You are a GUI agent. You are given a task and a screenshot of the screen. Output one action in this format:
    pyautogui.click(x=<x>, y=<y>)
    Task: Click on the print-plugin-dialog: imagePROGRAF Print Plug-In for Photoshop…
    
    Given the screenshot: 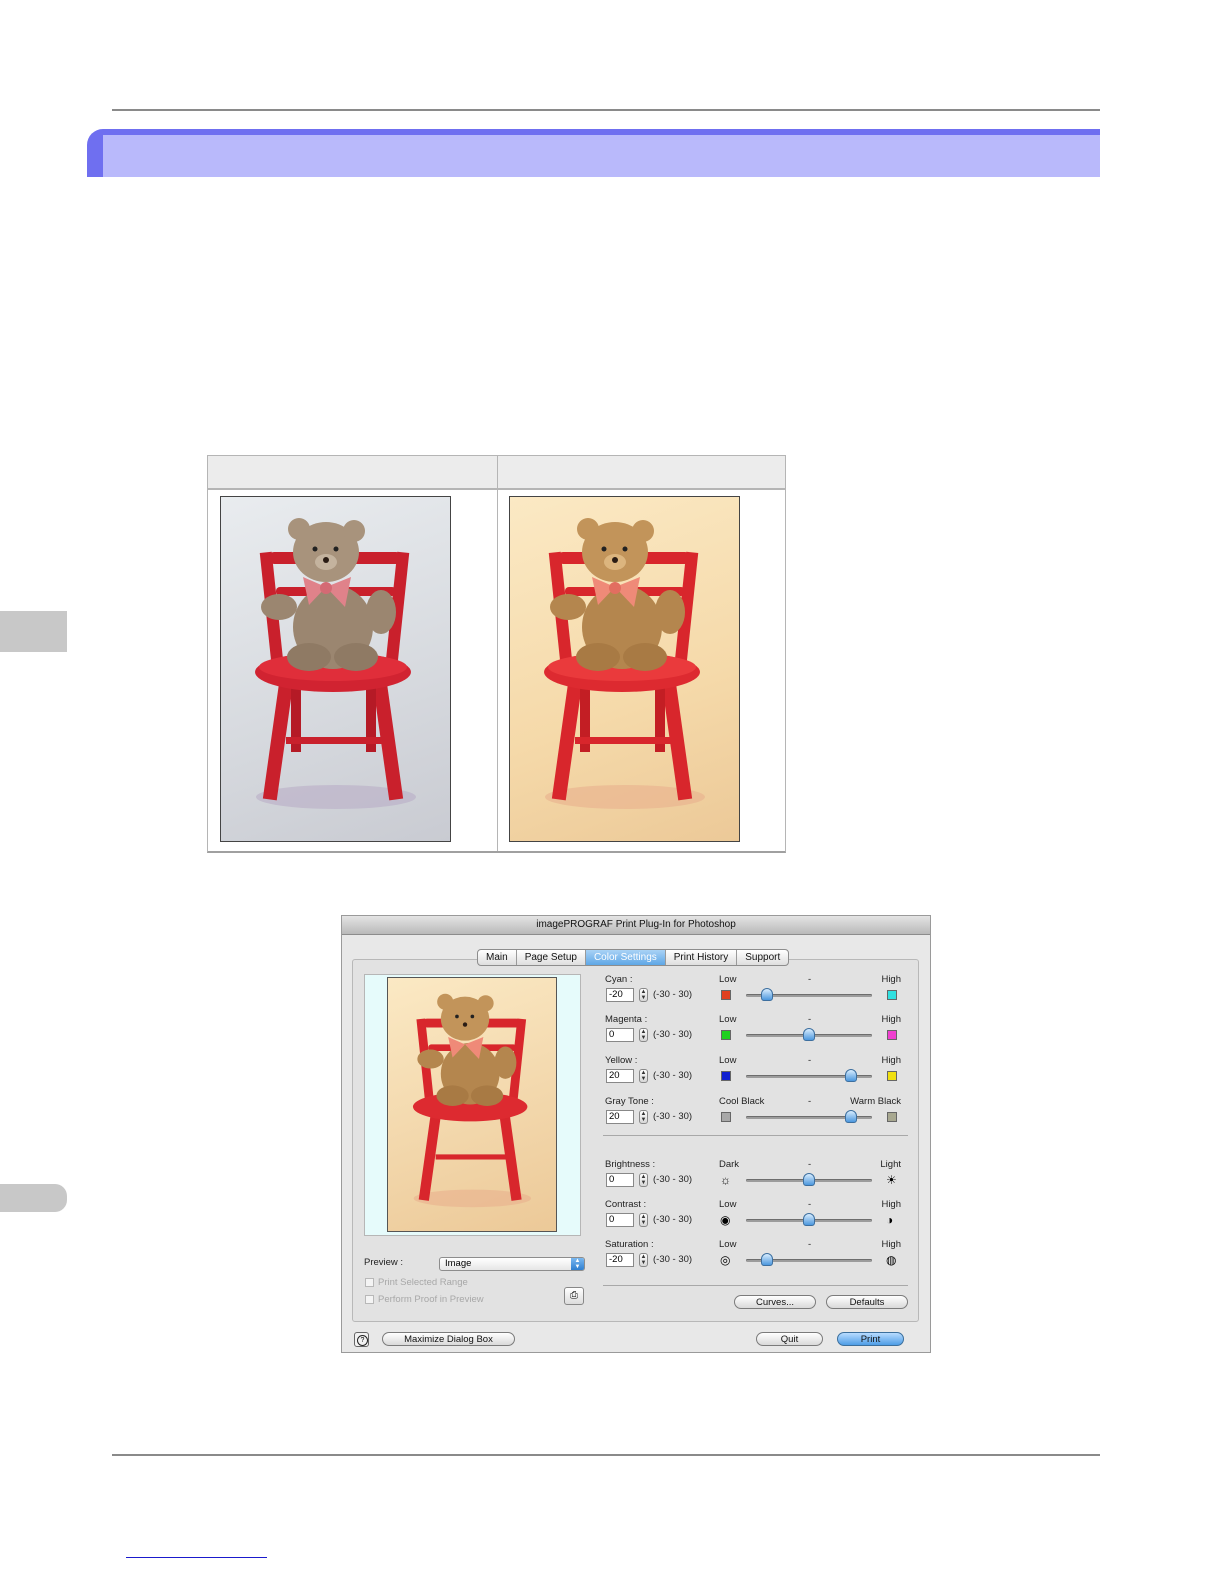 What is the action you would take?
    pyautogui.click(x=636, y=1134)
    